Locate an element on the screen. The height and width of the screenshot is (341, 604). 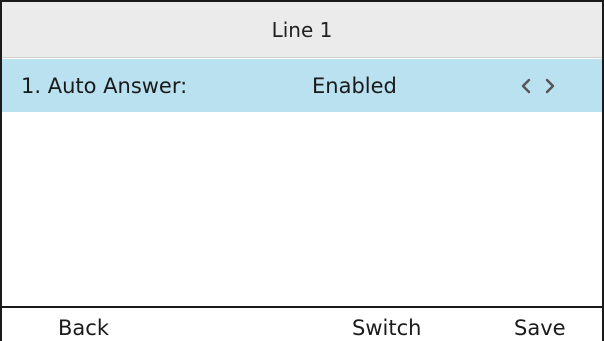
value-switch-arrows is located at coordinates (538, 85).